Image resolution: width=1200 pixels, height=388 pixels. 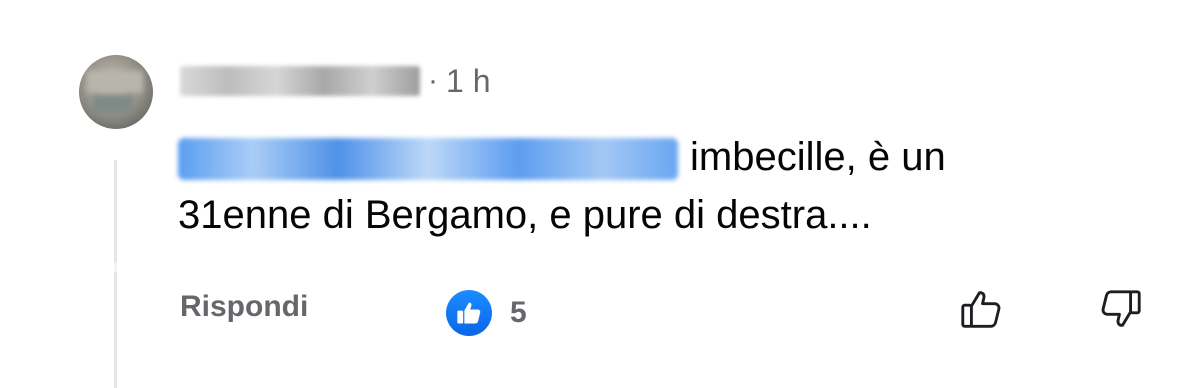 What do you see at coordinates (469, 313) in the screenshot?
I see `thumbs-up-icon` at bounding box center [469, 313].